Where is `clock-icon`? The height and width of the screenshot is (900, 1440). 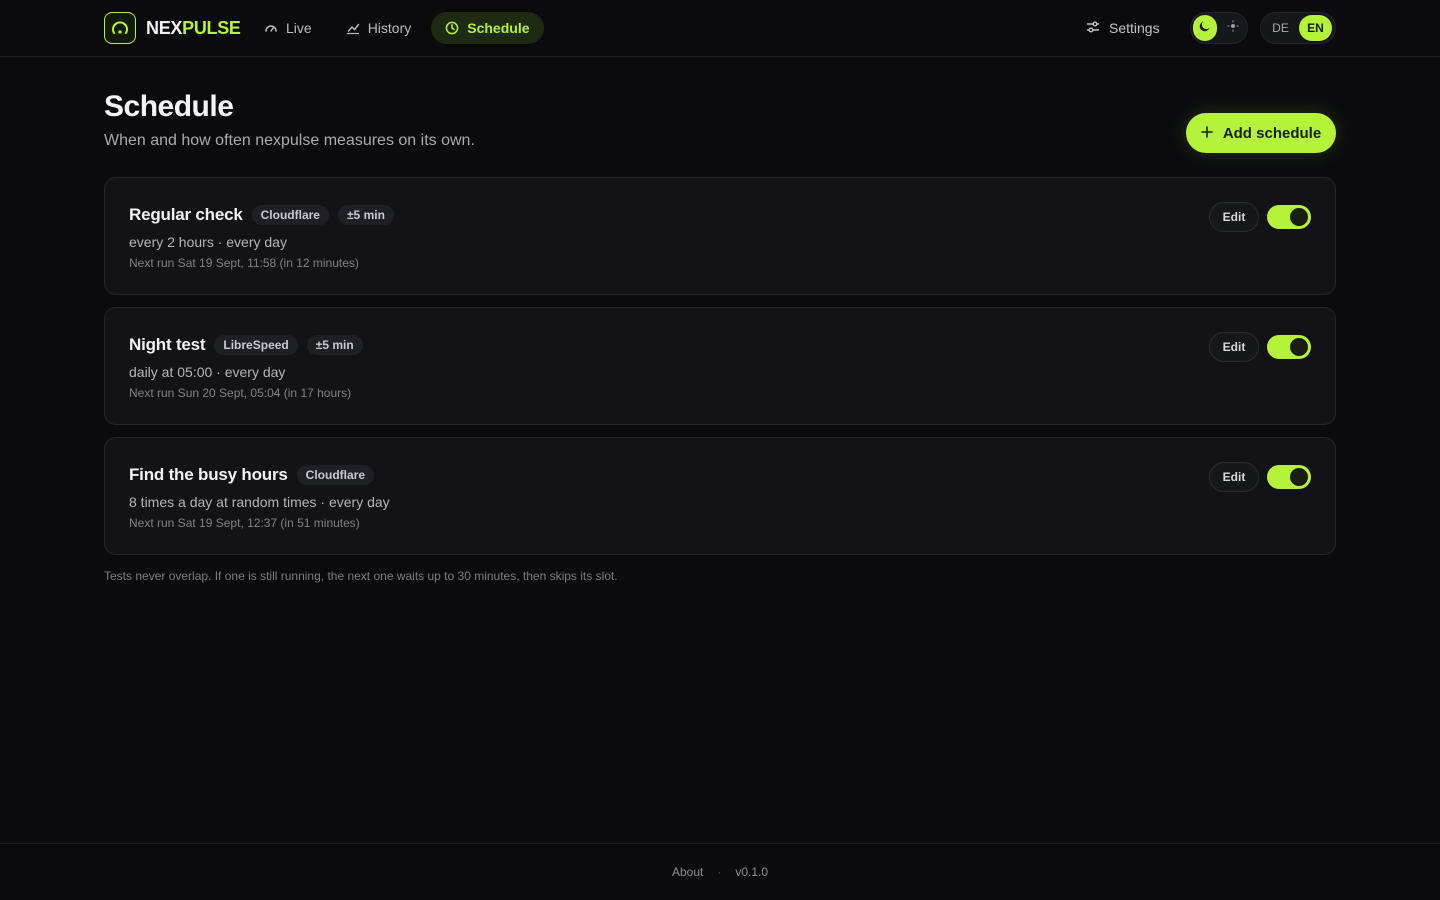
clock-icon is located at coordinates (452, 28).